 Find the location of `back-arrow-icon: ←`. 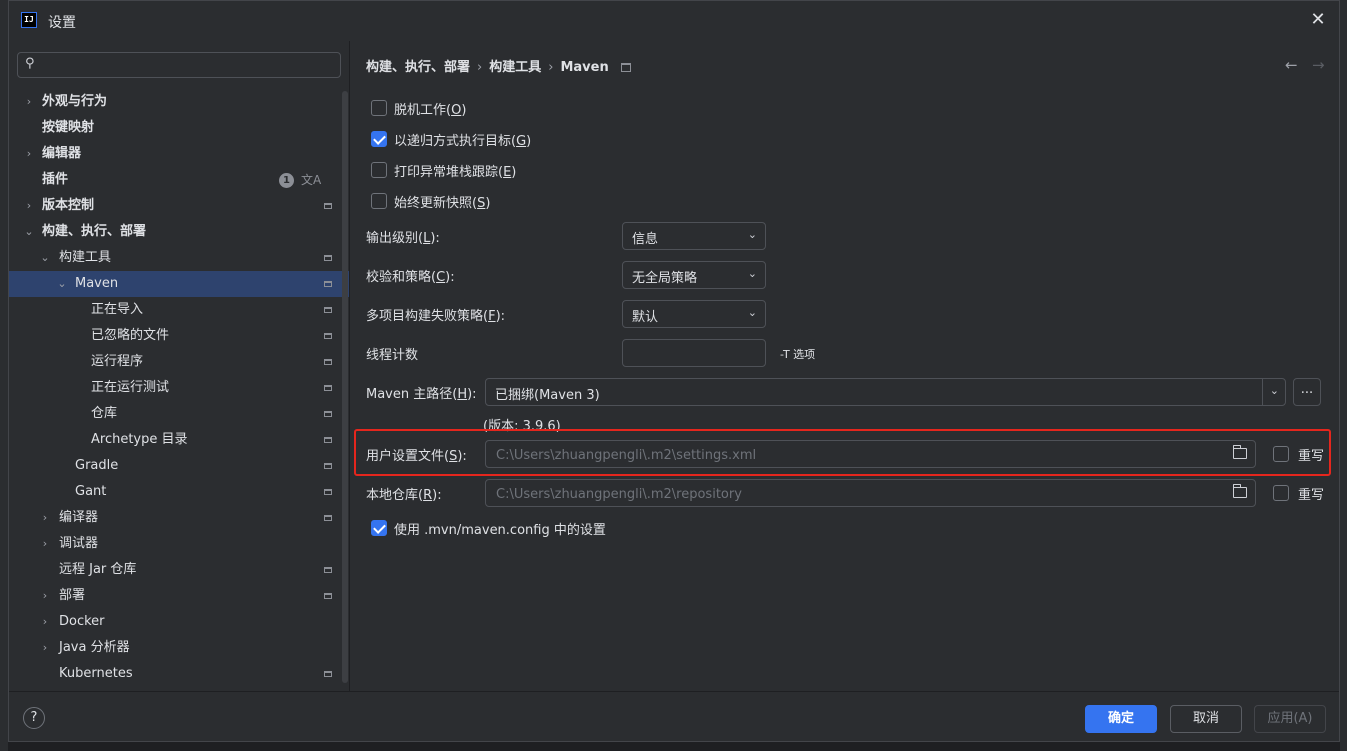

back-arrow-icon: ← is located at coordinates (1291, 65).